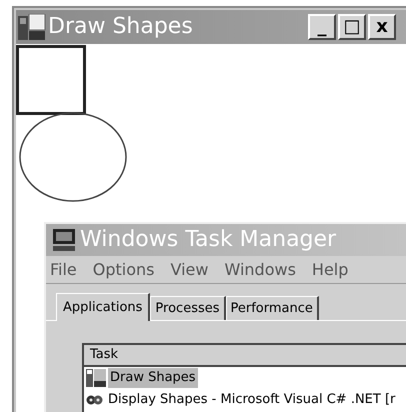 This screenshot has width=406, height=412. I want to click on menu-item: Options, so click(123, 270).